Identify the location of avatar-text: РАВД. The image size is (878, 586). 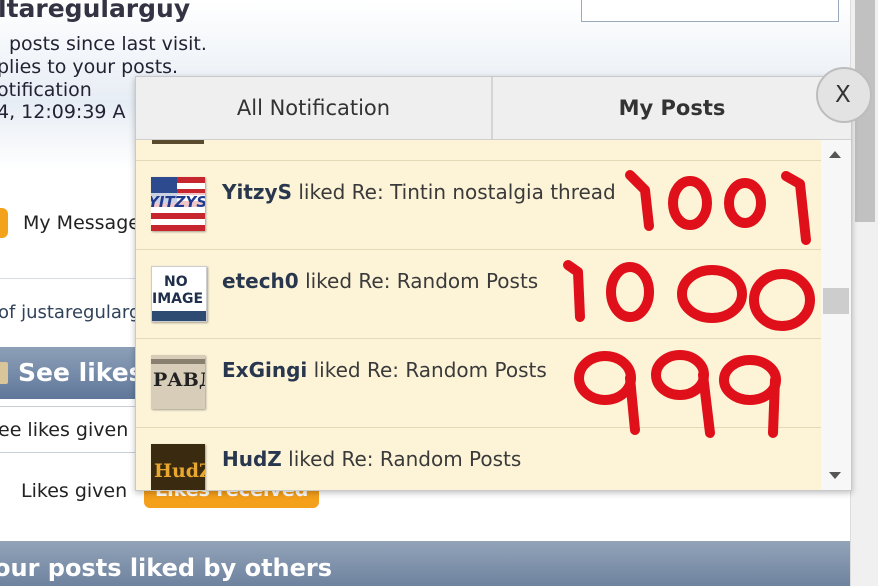
(179, 380).